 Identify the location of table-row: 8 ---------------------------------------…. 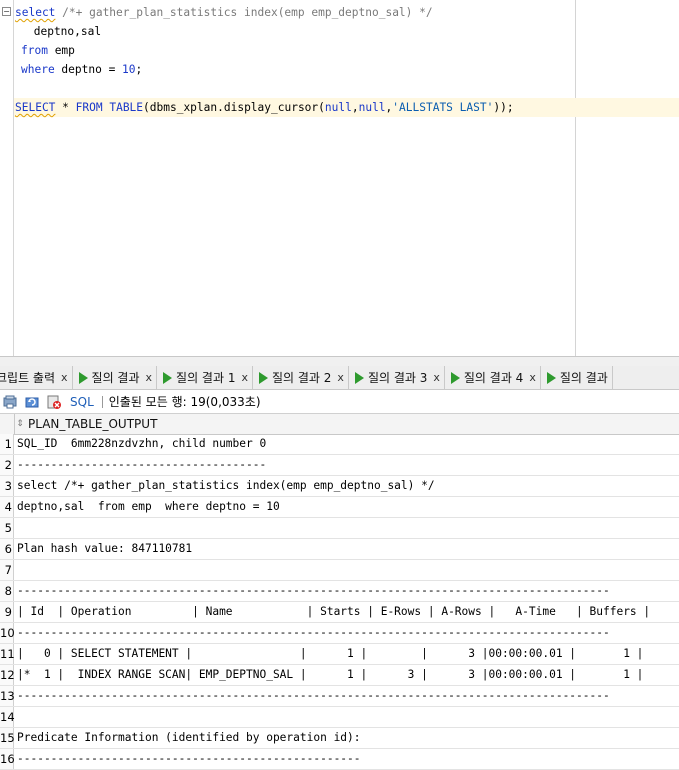
(339, 591).